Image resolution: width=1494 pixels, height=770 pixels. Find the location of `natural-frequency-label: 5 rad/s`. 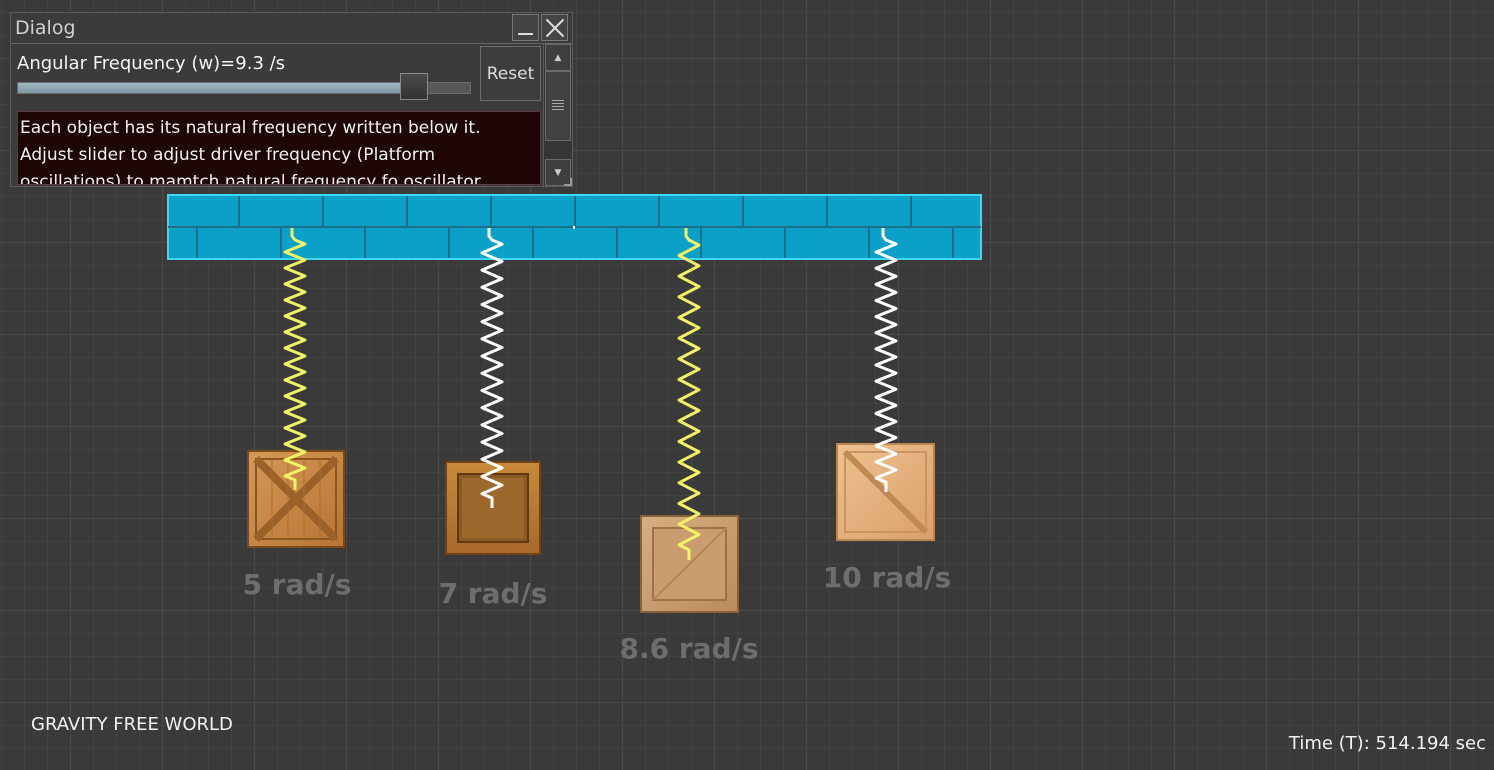

natural-frequency-label: 5 rad/s is located at coordinates (297, 584).